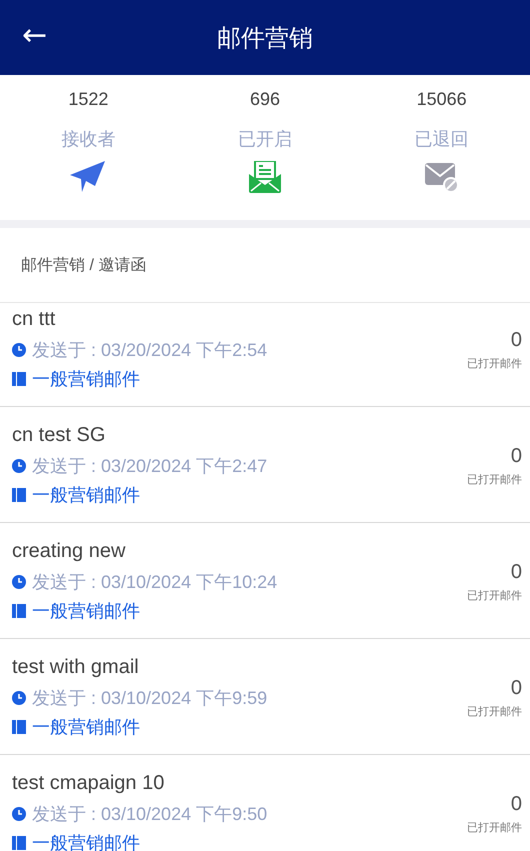  I want to click on back-button: ←, so click(35, 36).